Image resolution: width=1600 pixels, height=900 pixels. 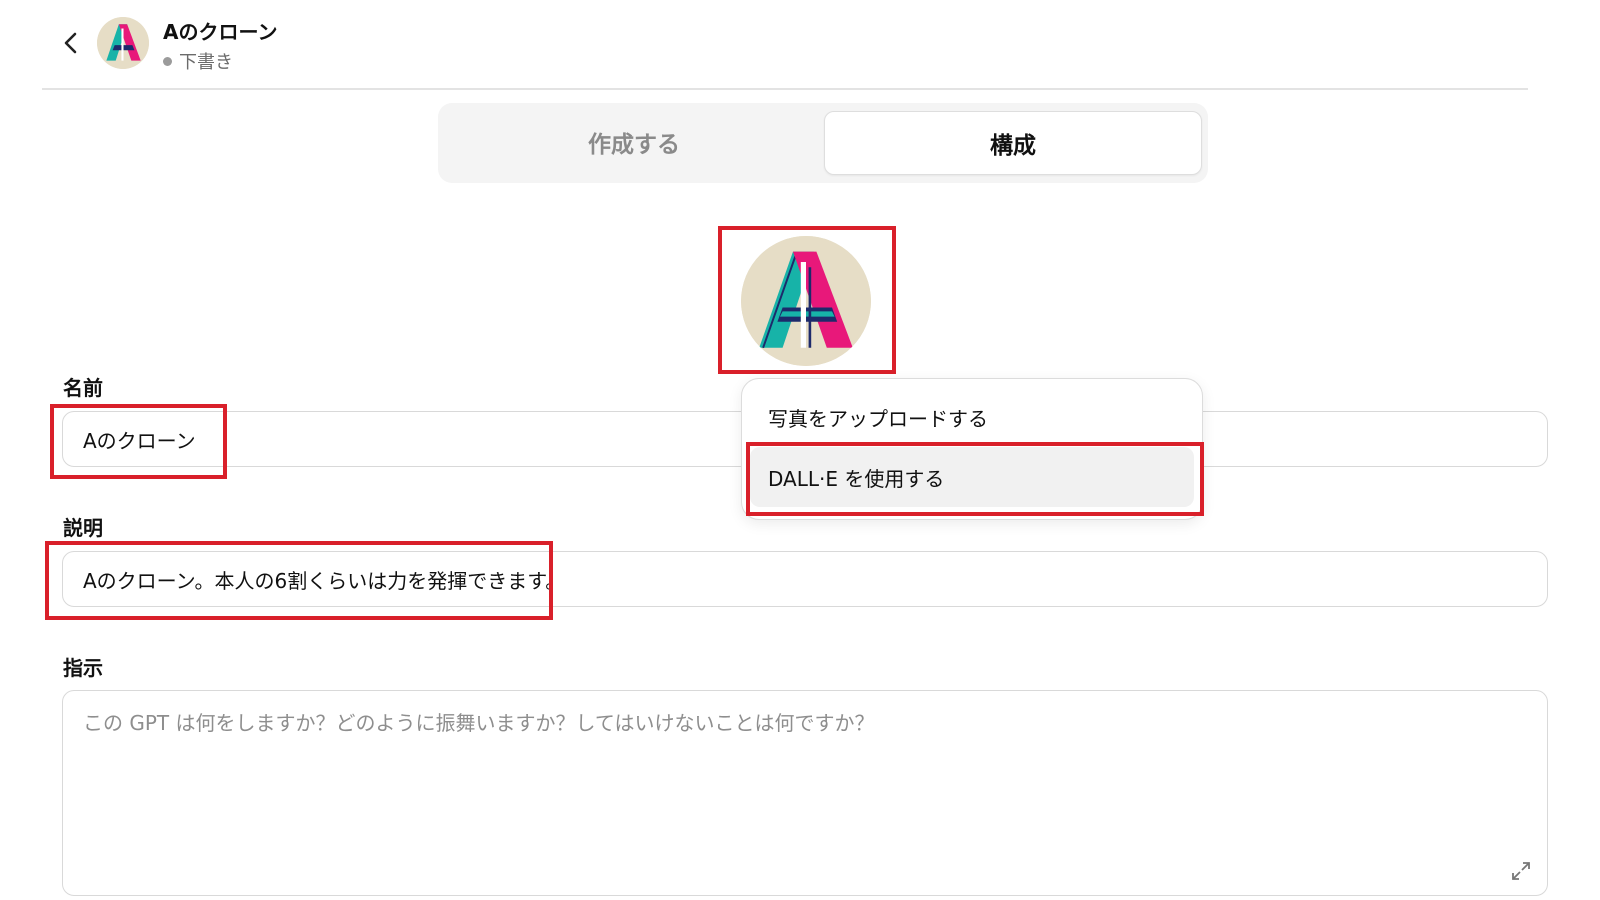 I want to click on expand-button, so click(x=1521, y=871).